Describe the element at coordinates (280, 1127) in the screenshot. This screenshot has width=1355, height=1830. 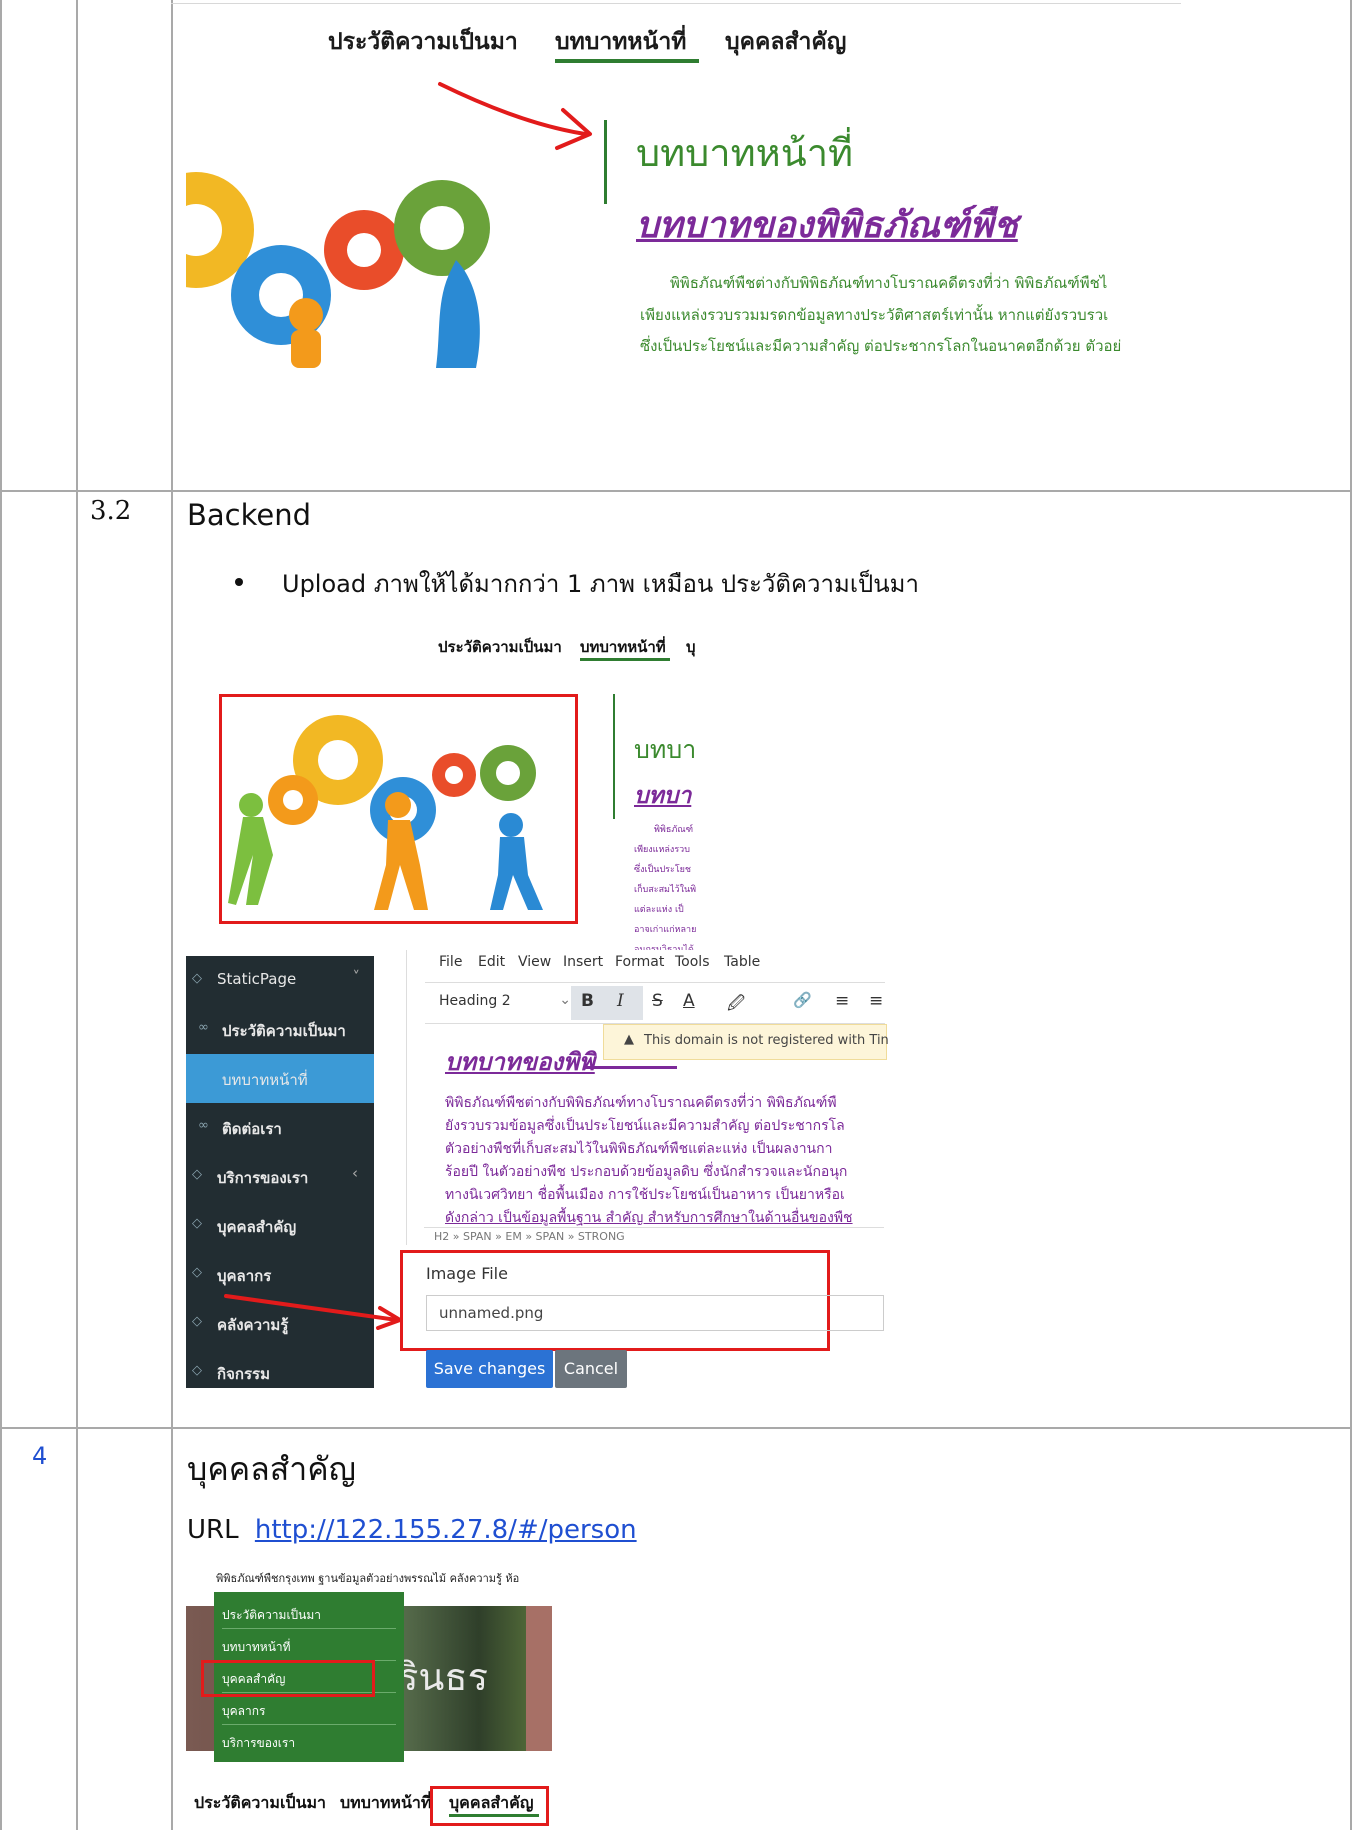
I see `sidebar-item-contact: ∞ ติดต่อเรา` at that location.